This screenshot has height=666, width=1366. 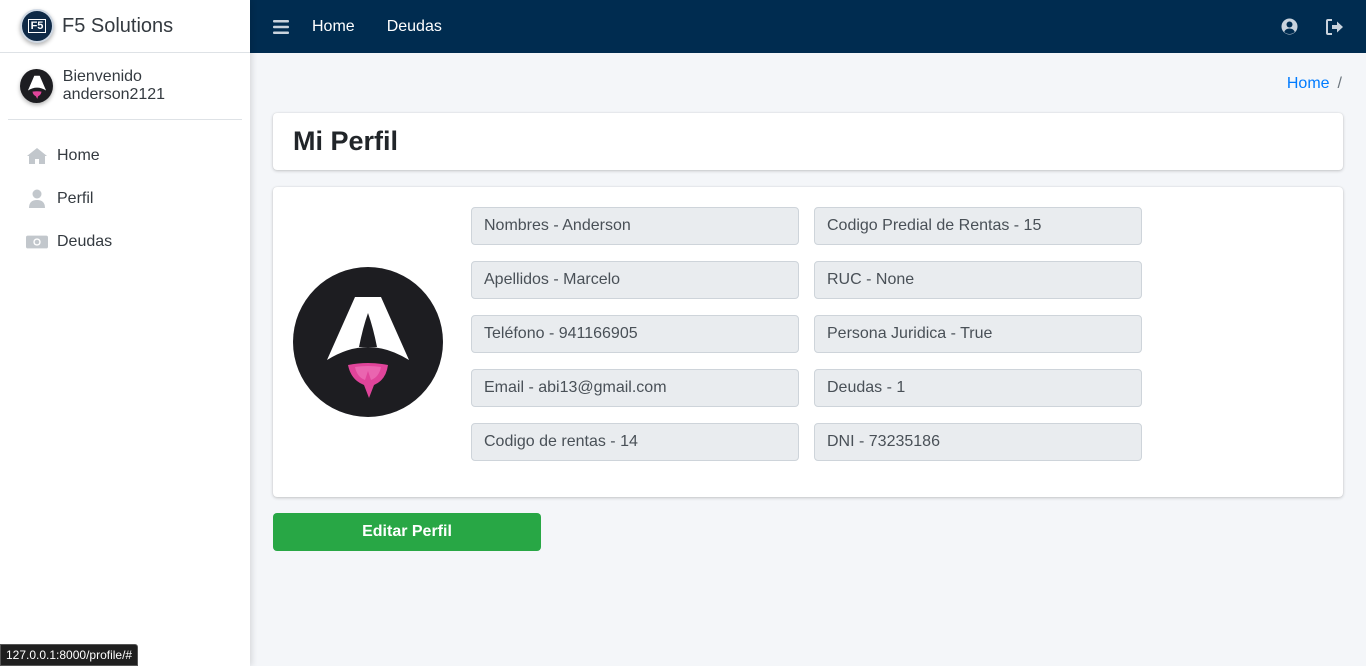 I want to click on sidebar-nav: Home Perfil Deudas, so click(x=125, y=198).